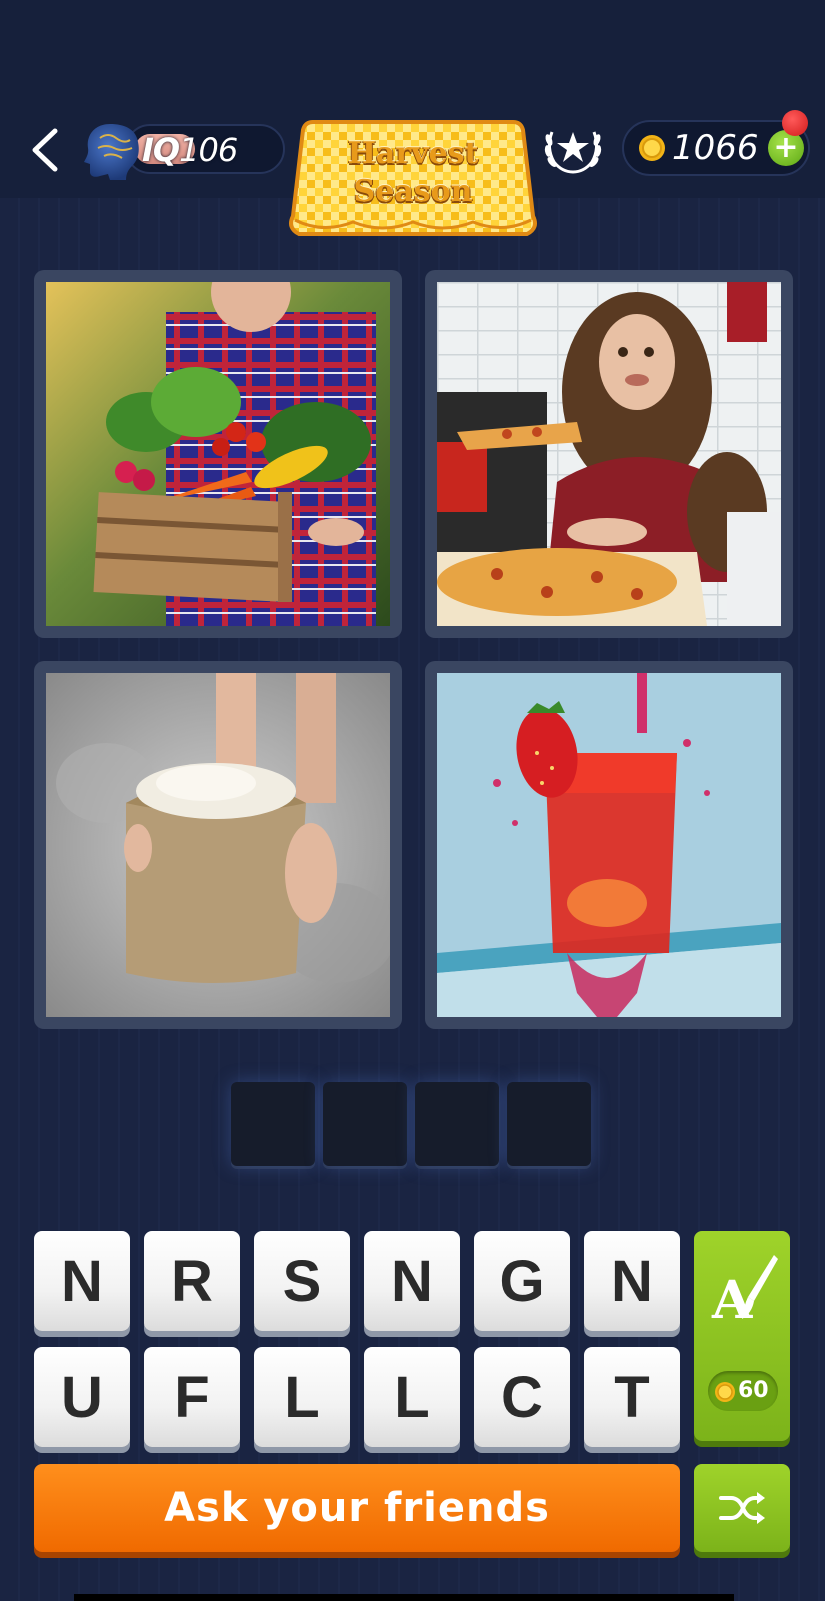 Image resolution: width=825 pixels, height=1601 pixels. I want to click on letter-tile: S, so click(302, 1281).